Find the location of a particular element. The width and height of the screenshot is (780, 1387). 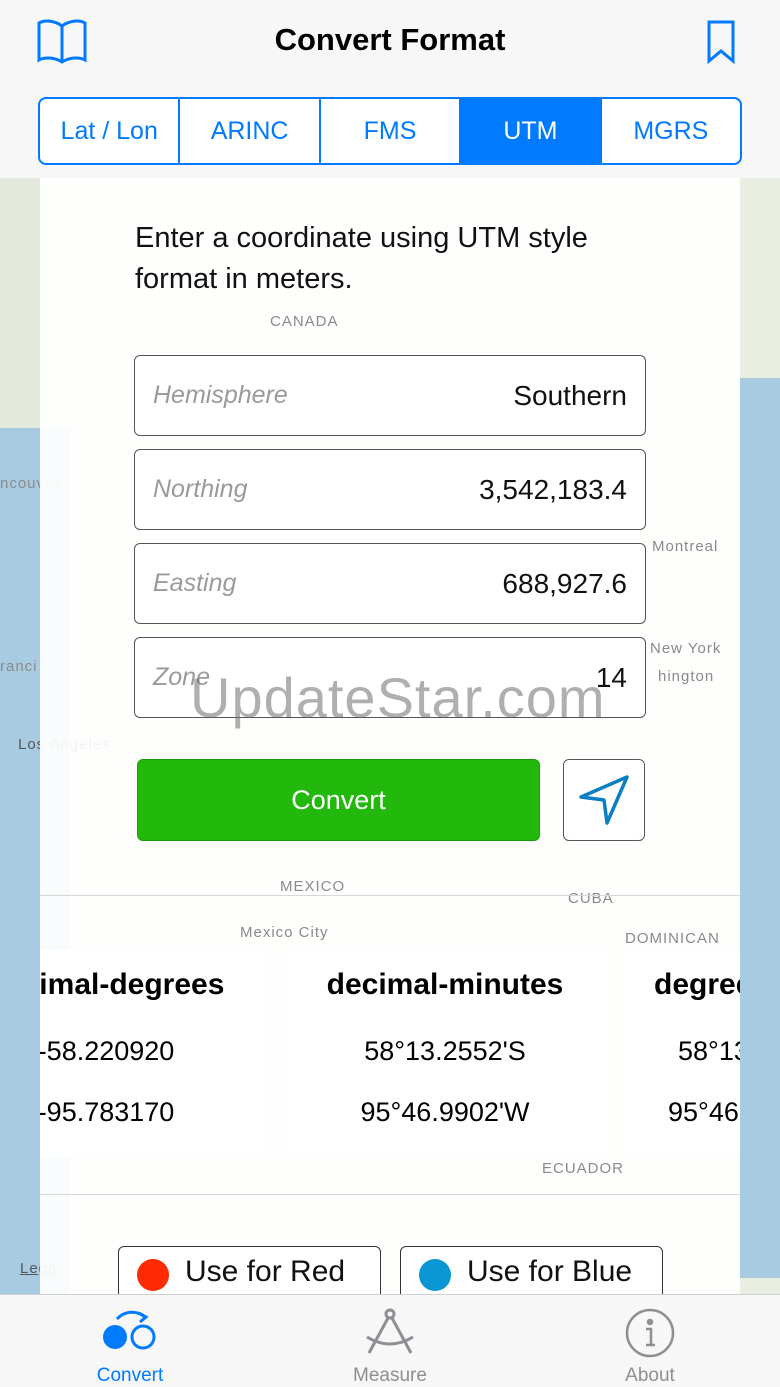

tab-arinc: ARINC is located at coordinates (250, 131).